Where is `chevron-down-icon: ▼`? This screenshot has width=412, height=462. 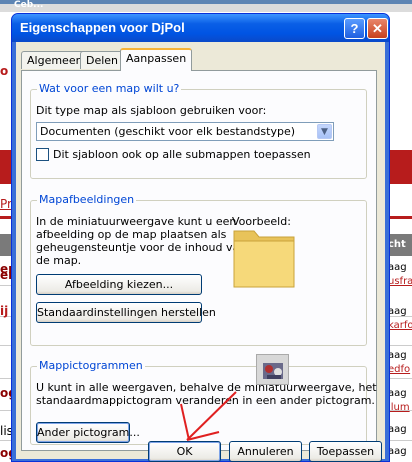 chevron-down-icon: ▼ is located at coordinates (324, 131).